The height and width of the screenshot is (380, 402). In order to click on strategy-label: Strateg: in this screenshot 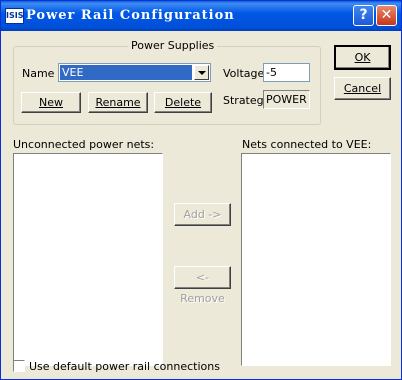, I will do `click(243, 100)`.